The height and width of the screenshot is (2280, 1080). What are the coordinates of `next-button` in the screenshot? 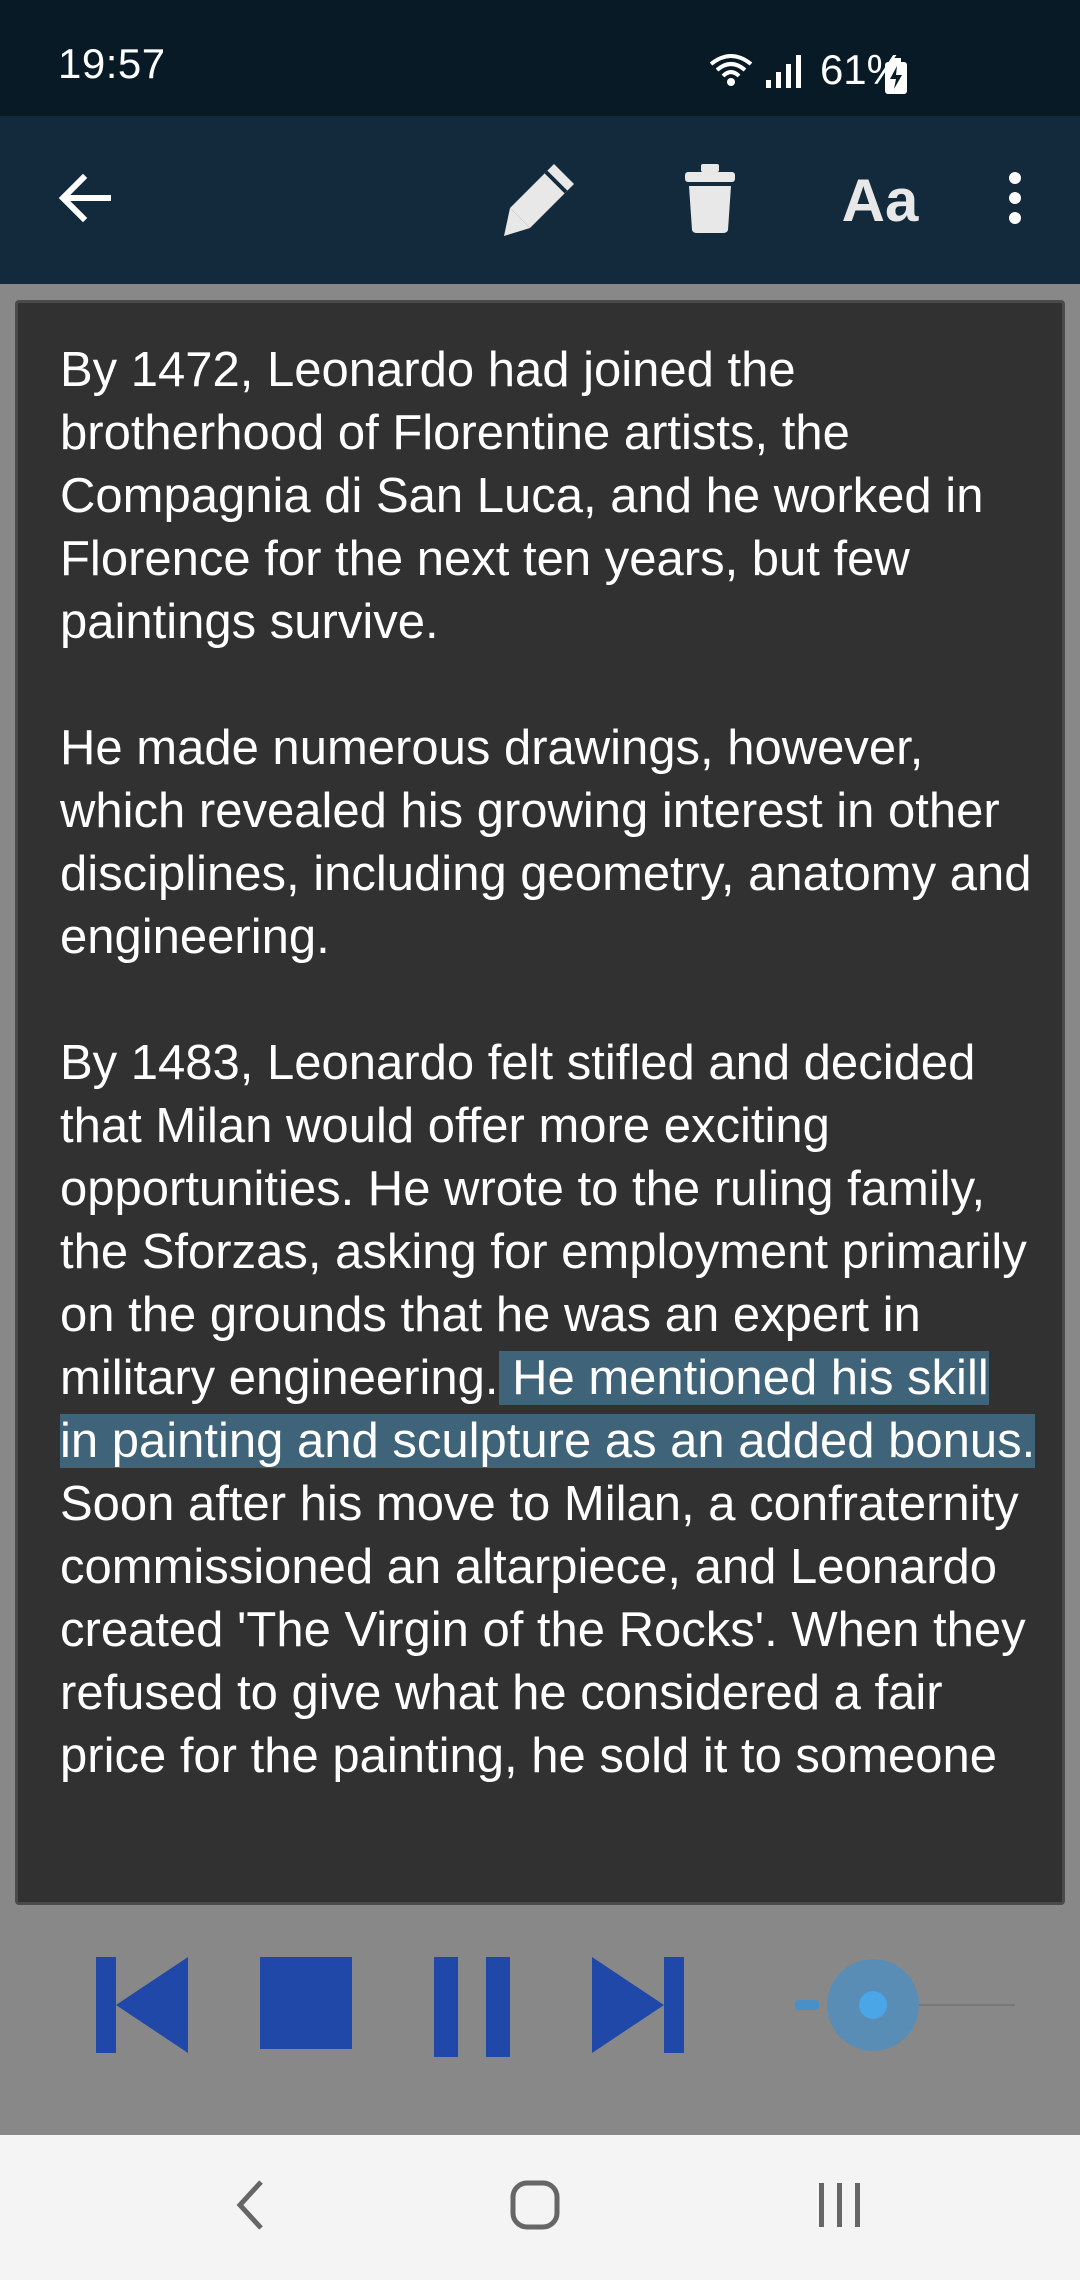 It's located at (638, 2005).